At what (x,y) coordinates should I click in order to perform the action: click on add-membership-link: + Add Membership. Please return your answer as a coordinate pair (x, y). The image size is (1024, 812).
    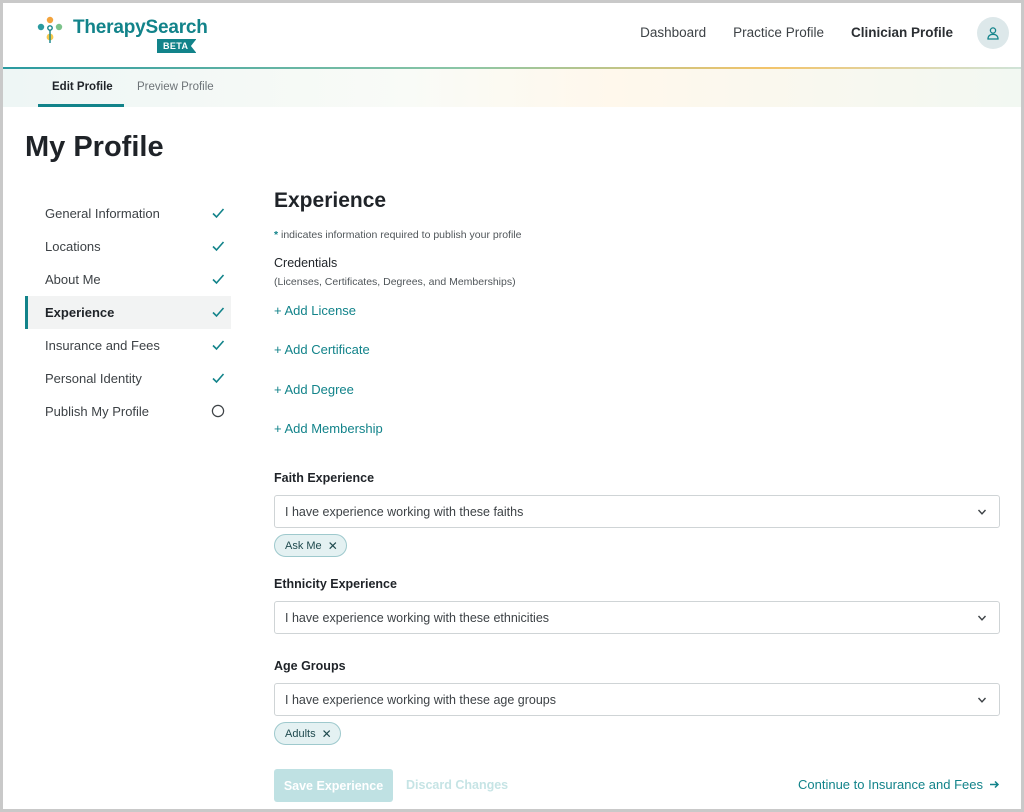
    Looking at the image, I should click on (328, 428).